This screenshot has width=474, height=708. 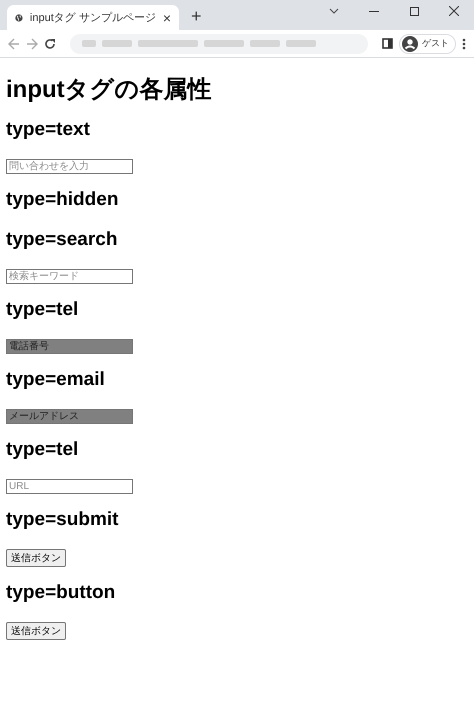 What do you see at coordinates (410, 44) in the screenshot?
I see `avatar-icon` at bounding box center [410, 44].